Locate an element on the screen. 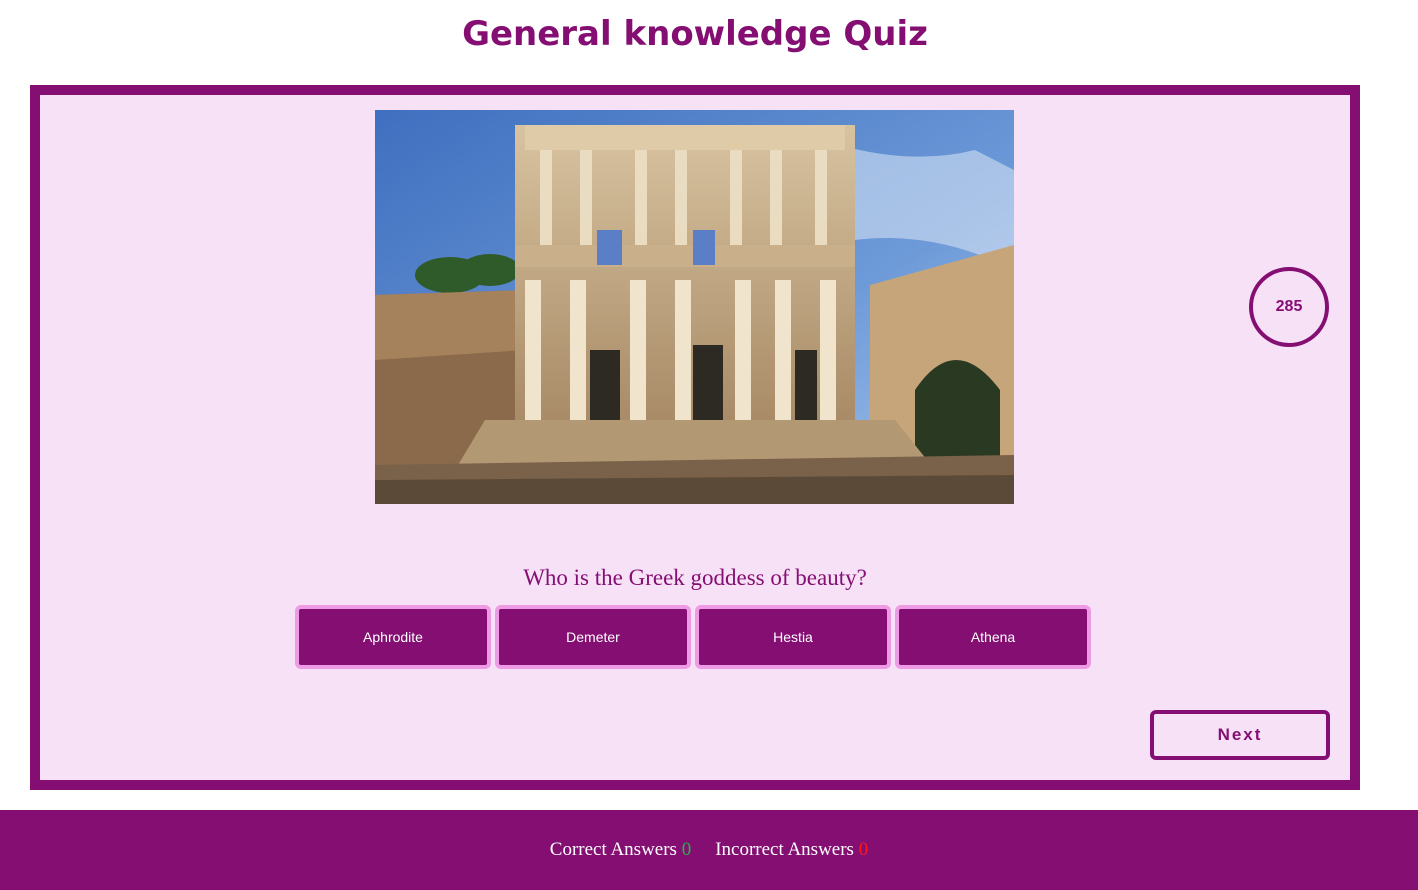 The image size is (1418, 890). incorrect-answers-label: Incorrect Answers is located at coordinates (784, 849).